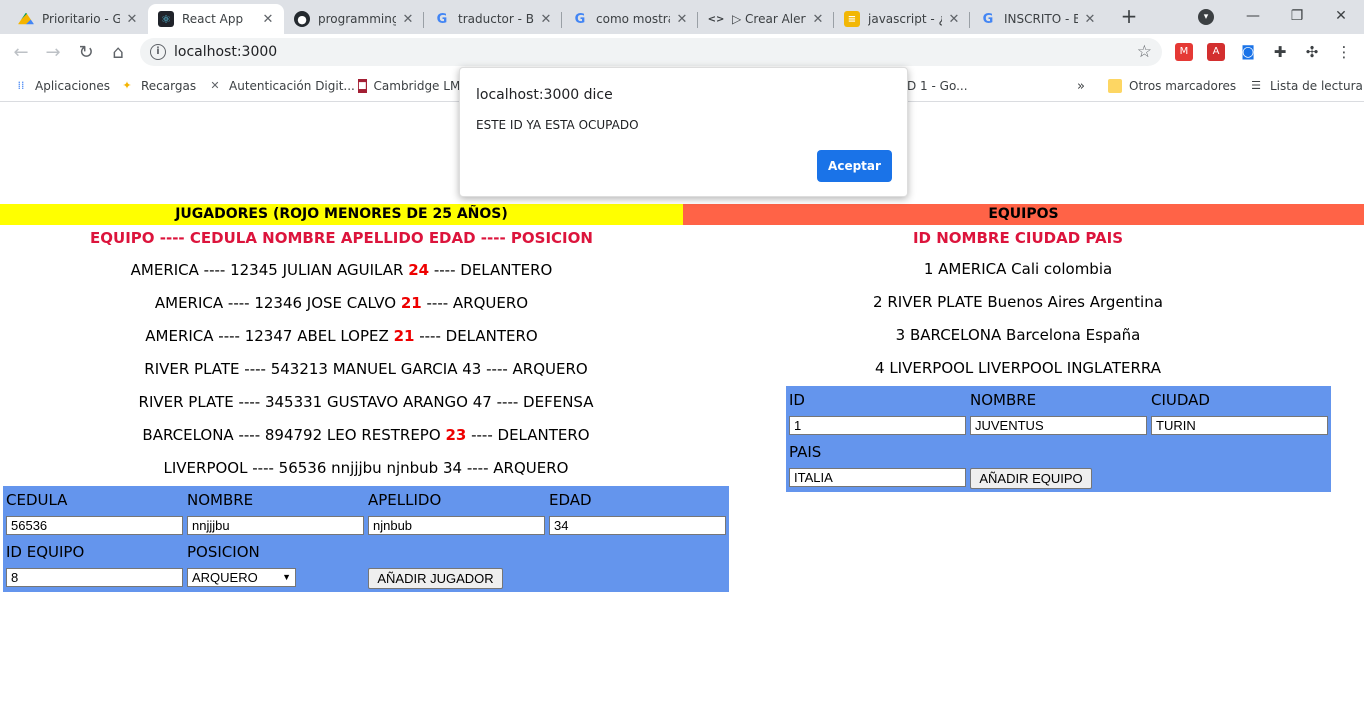 The image size is (1364, 720). I want to click on google-drive-icon, so click(26, 18).